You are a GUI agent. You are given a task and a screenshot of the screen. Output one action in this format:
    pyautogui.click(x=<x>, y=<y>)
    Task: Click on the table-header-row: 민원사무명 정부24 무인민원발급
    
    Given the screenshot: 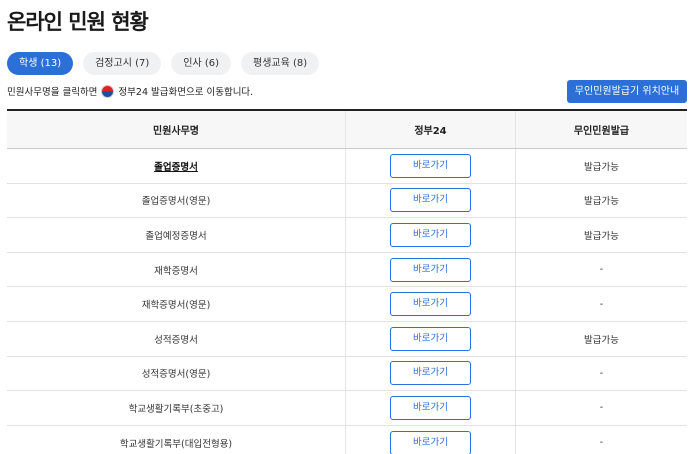 What is the action you would take?
    pyautogui.click(x=347, y=130)
    